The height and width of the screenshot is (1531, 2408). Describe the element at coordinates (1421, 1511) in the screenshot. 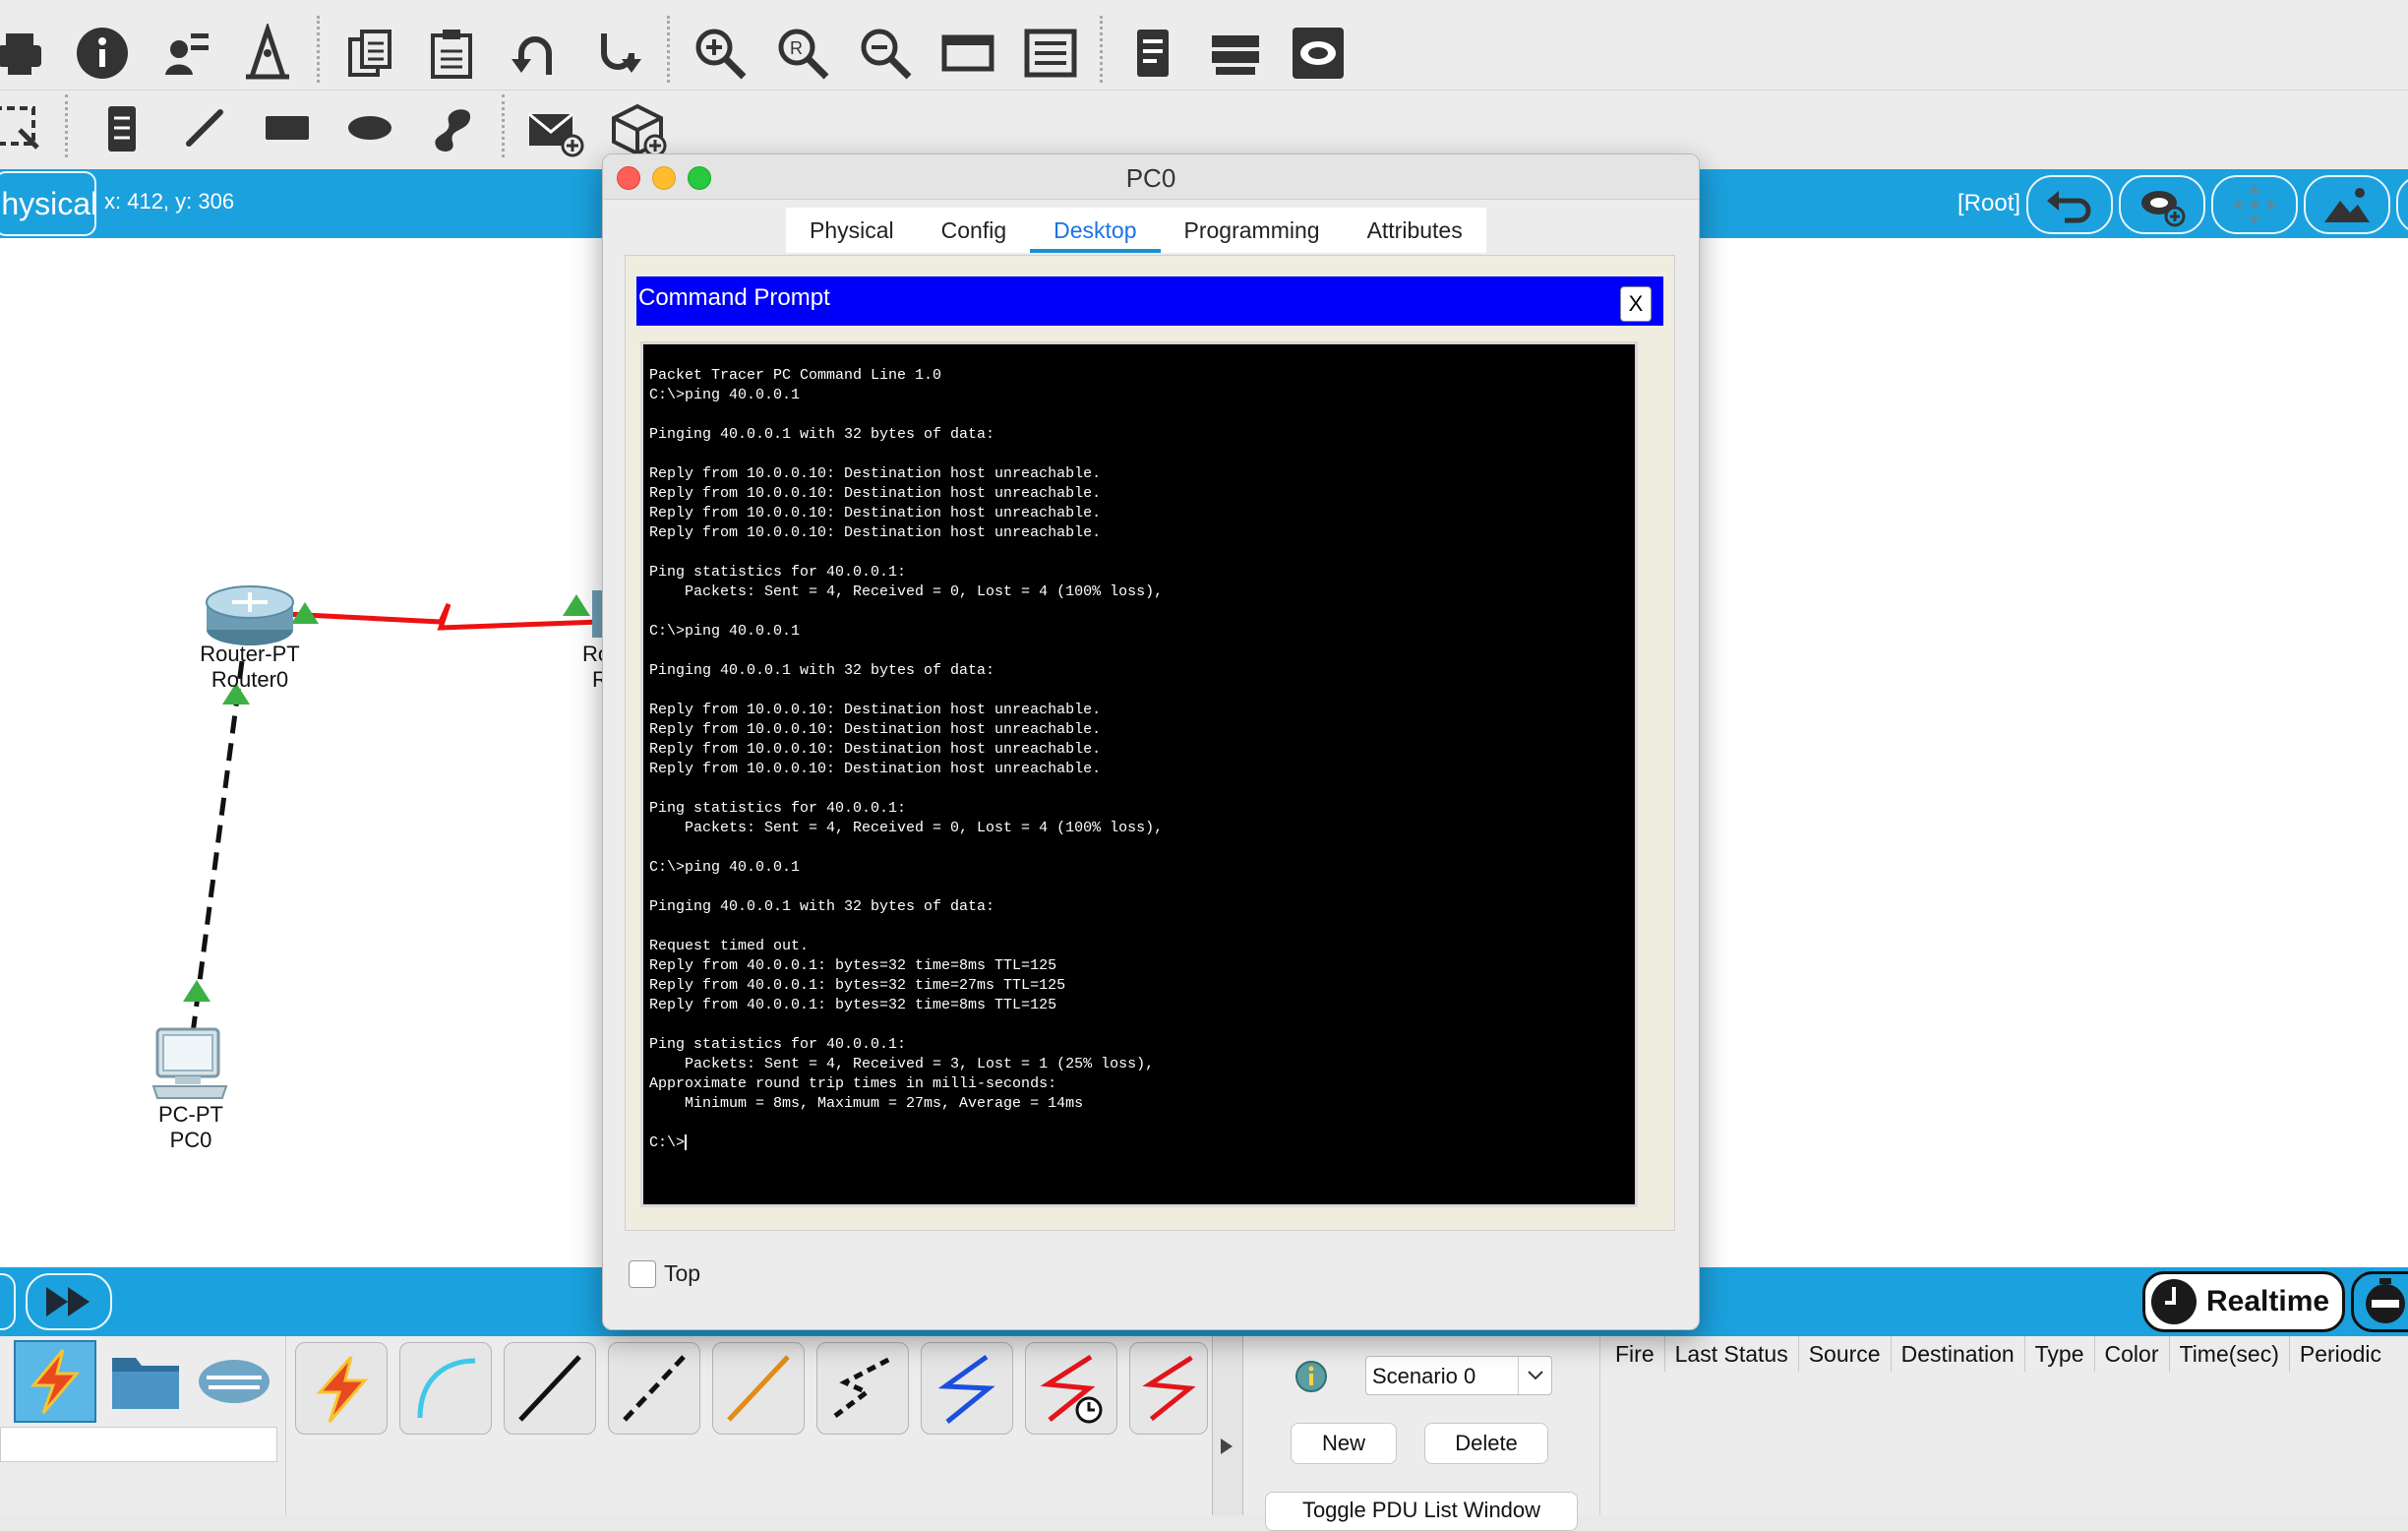

I see `toggle-pdu-list-button: Toggle PDU List Window` at that location.